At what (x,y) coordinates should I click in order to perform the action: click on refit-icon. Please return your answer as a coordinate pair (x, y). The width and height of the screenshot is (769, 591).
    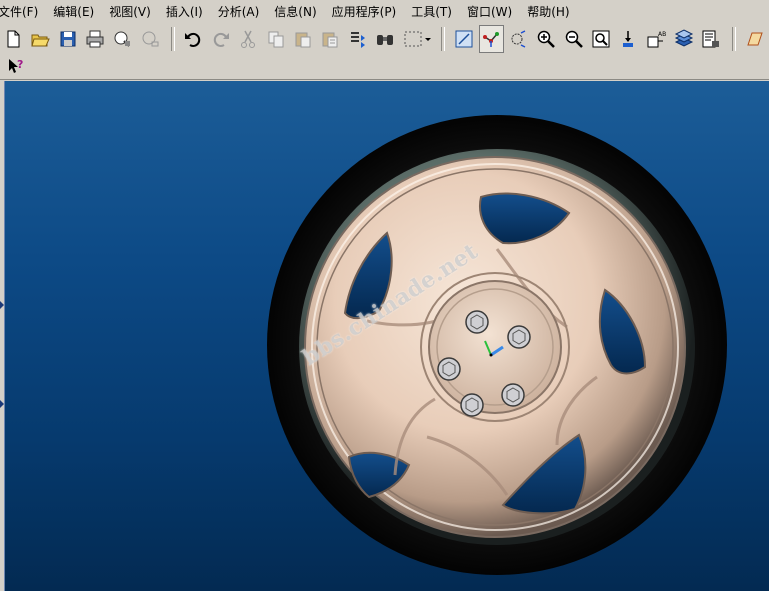
    Looking at the image, I should click on (601, 39).